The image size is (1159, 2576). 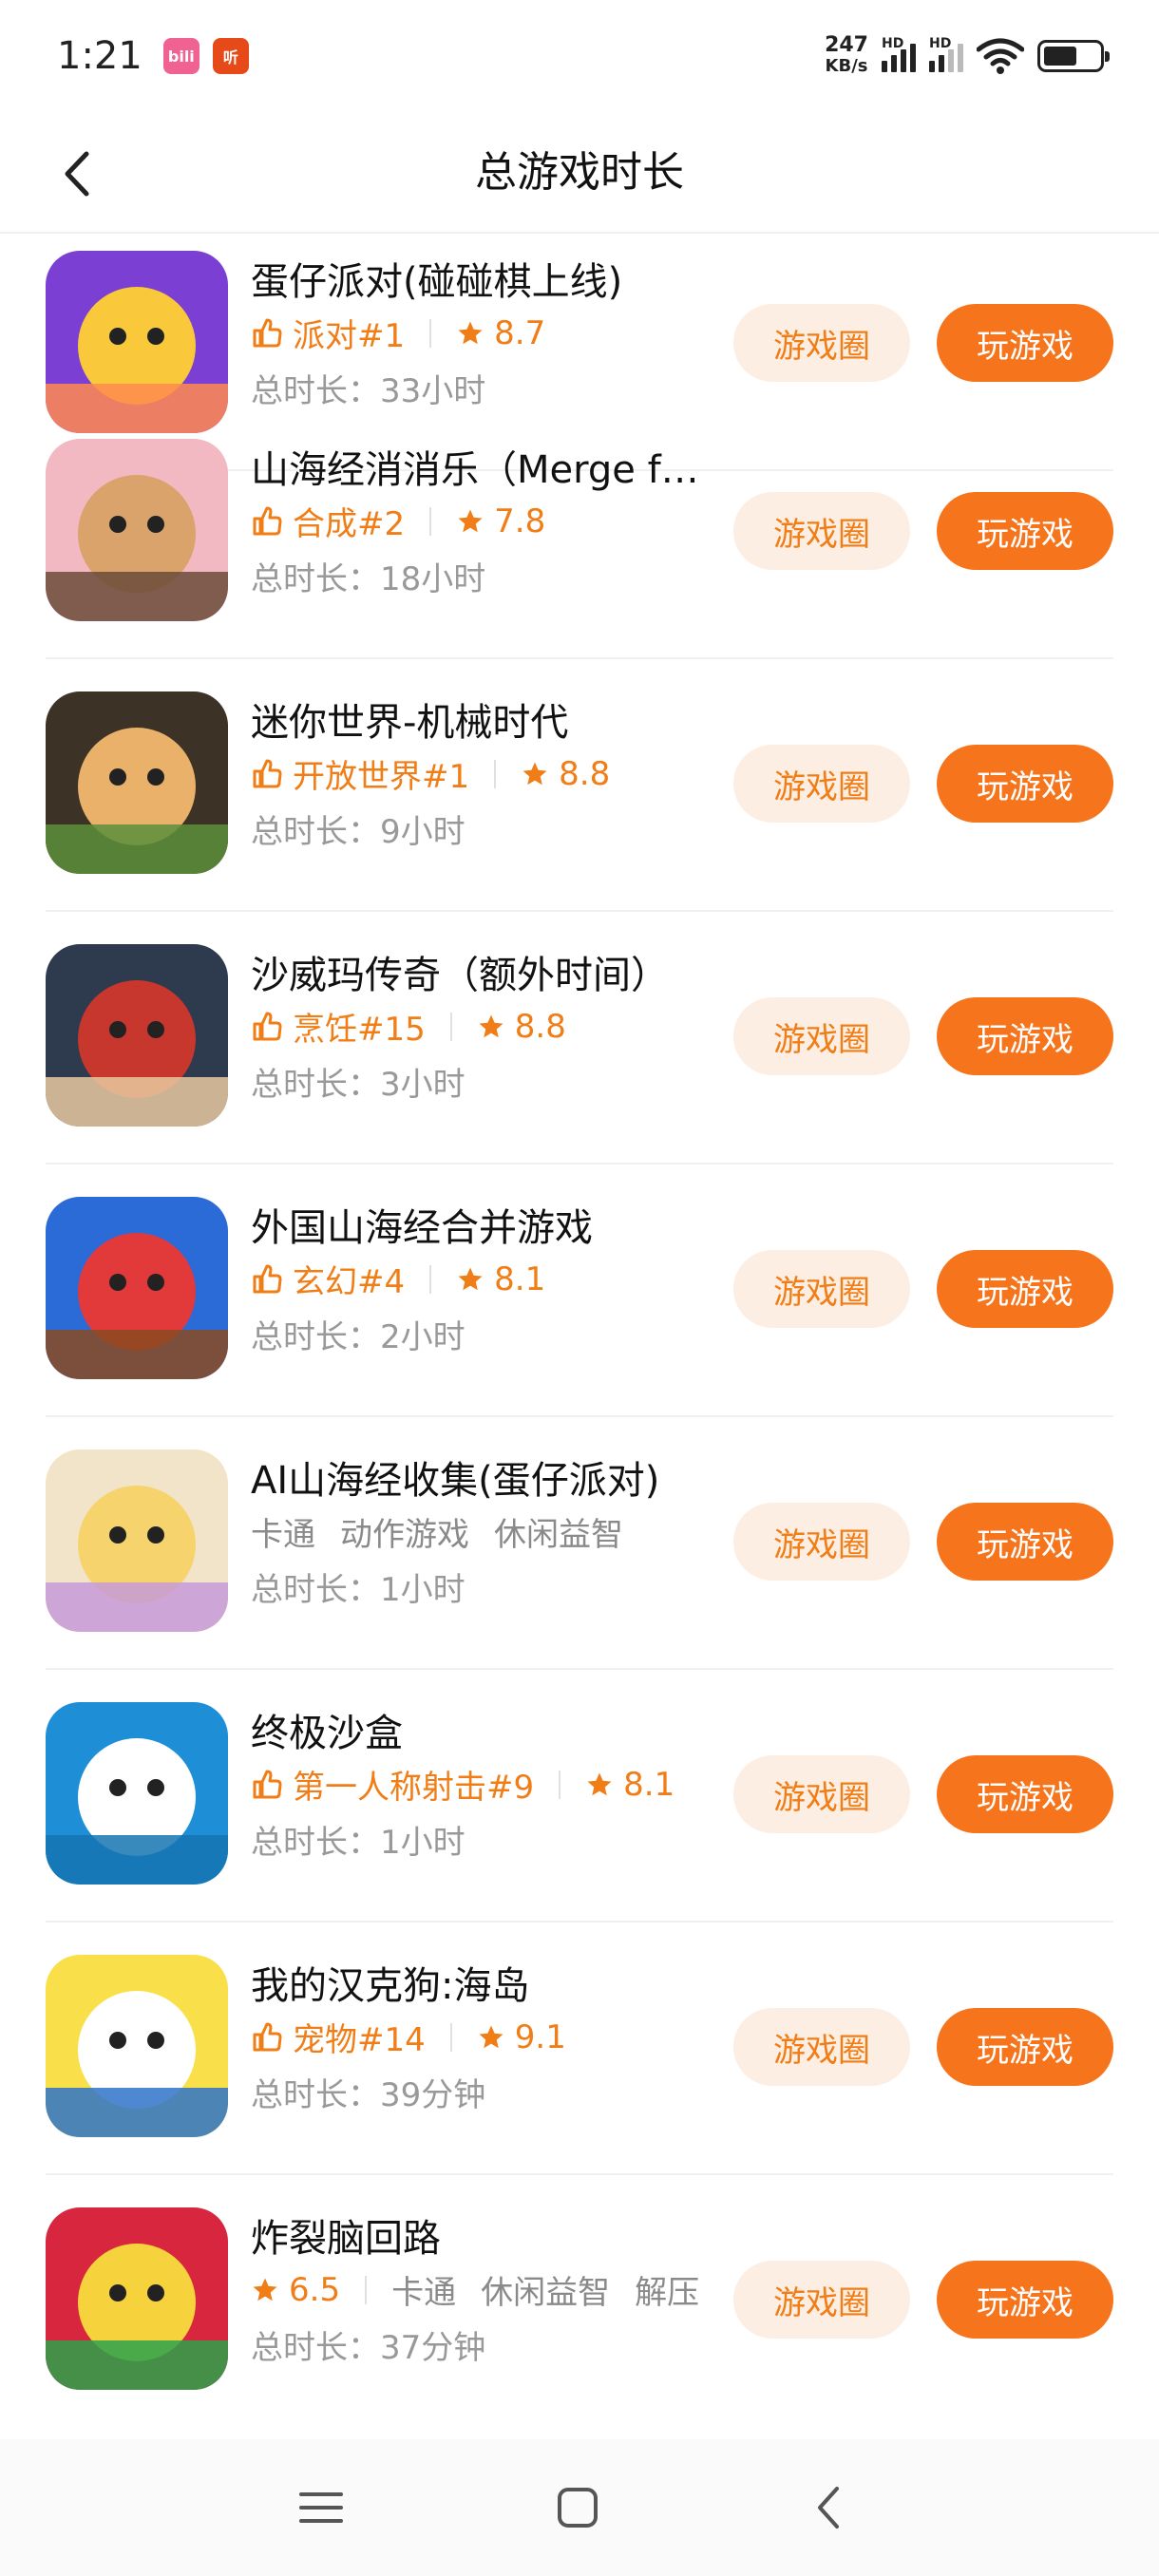 I want to click on mini-world-icon, so click(x=137, y=782).